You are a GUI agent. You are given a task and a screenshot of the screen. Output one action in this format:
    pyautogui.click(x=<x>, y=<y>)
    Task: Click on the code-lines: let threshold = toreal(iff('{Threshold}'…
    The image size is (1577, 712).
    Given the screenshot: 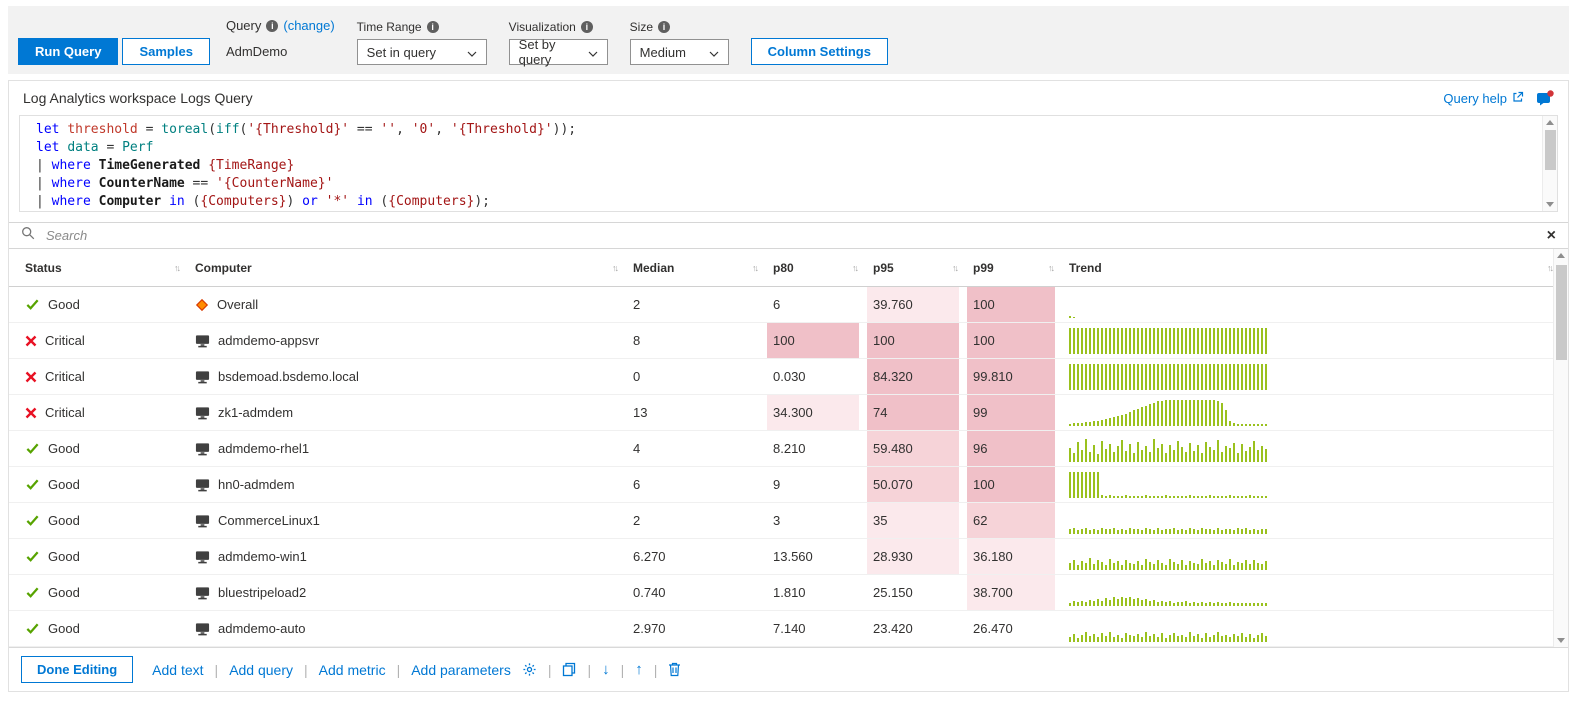 What is the action you would take?
    pyautogui.click(x=781, y=163)
    